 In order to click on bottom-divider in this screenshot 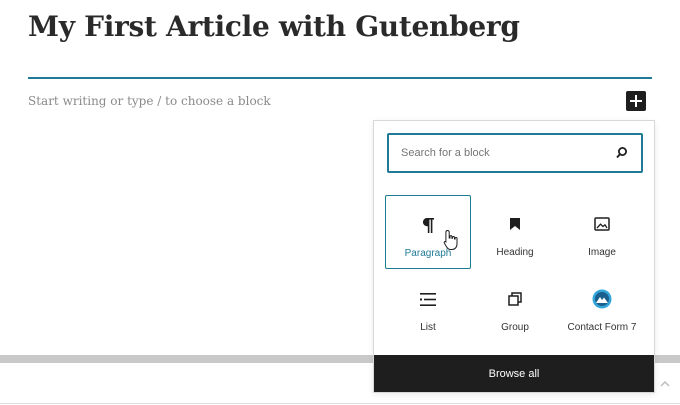, I will do `click(340, 403)`.